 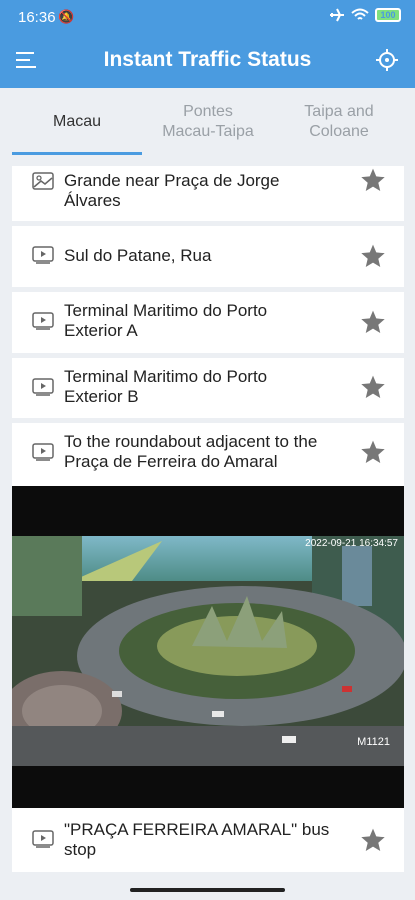 I want to click on image-icon, so click(x=43, y=181).